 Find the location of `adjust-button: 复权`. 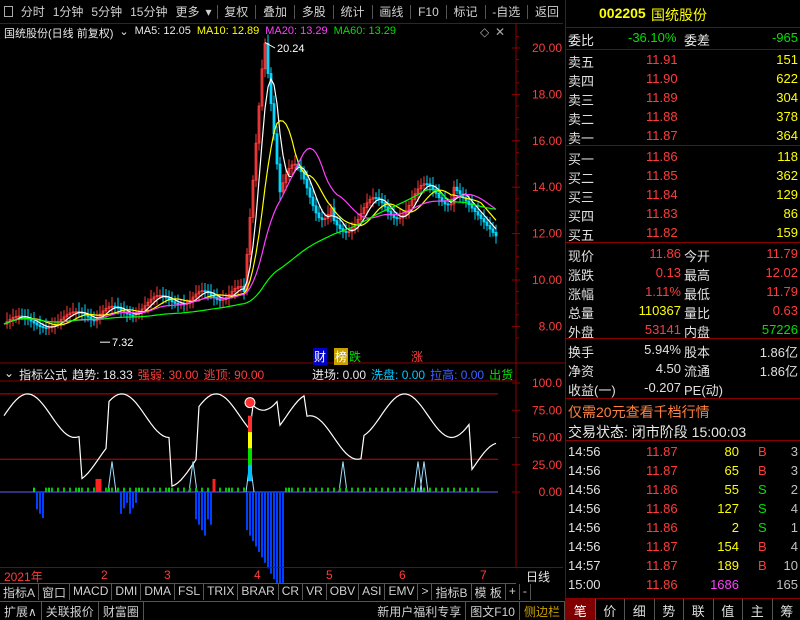

adjust-button: 复权 is located at coordinates (236, 11).